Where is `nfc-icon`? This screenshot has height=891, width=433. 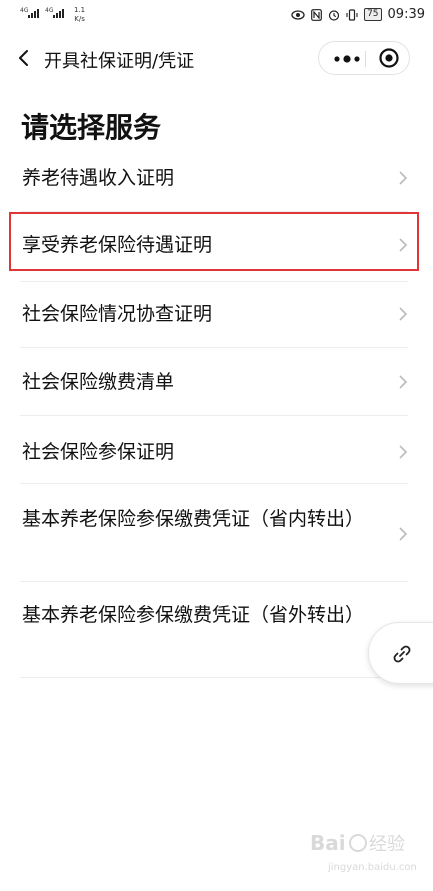
nfc-icon is located at coordinates (316, 14).